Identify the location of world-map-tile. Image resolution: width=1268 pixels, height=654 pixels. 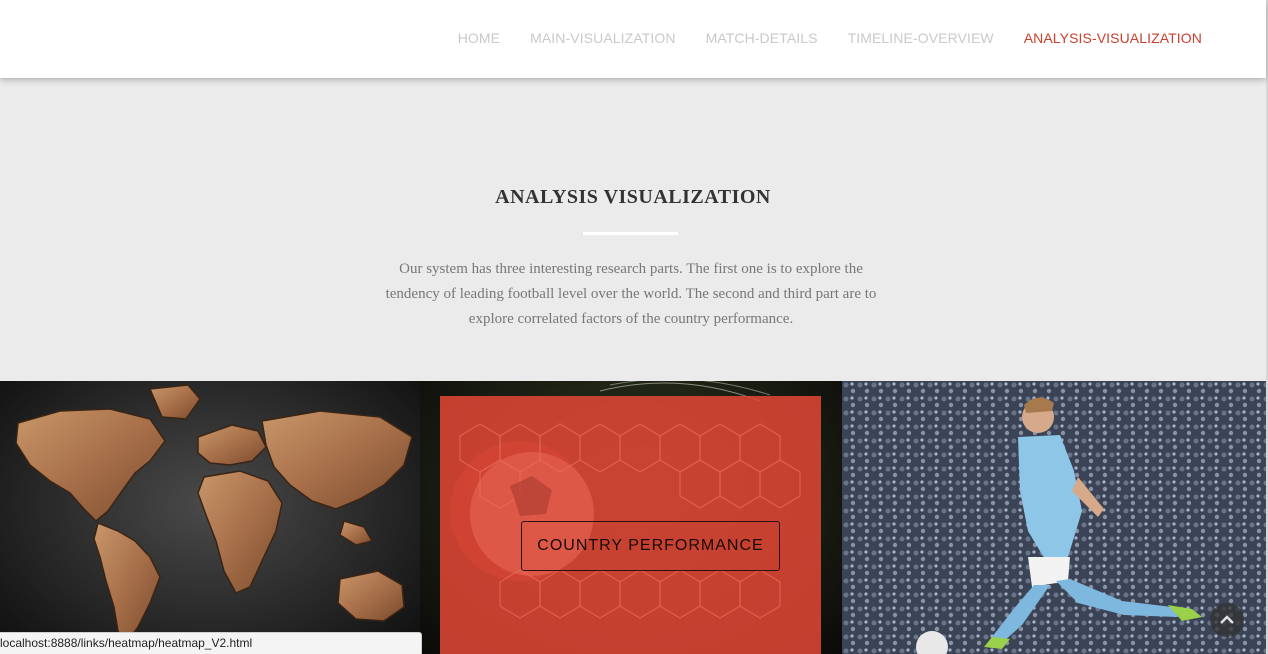
(210, 517).